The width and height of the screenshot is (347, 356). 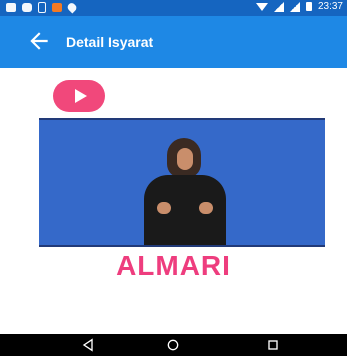 I want to click on navigation-bar, so click(x=173, y=345).